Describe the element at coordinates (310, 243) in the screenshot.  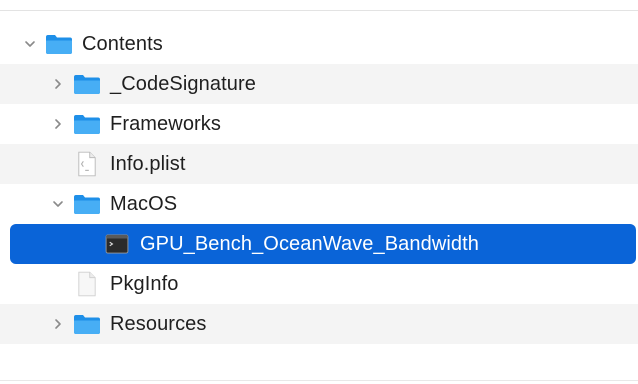
I see `tree-item-label: GPU_Bench_OceanWave_Bandwidth` at that location.